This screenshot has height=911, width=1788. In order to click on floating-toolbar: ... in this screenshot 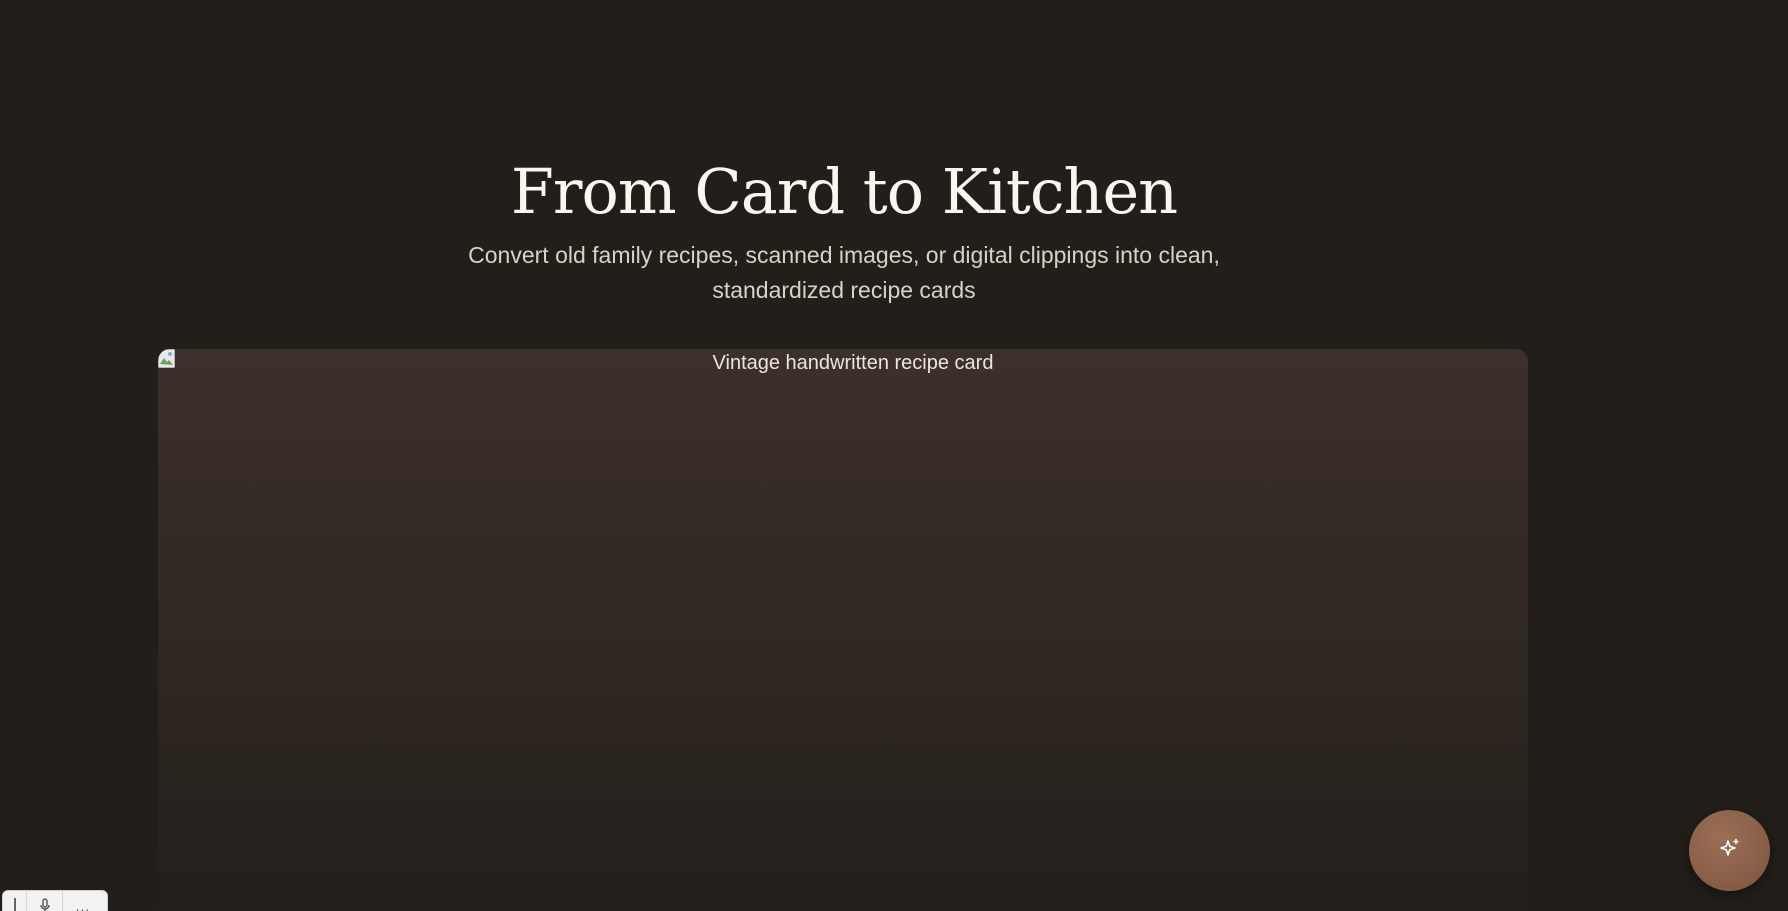, I will do `click(55, 900)`.